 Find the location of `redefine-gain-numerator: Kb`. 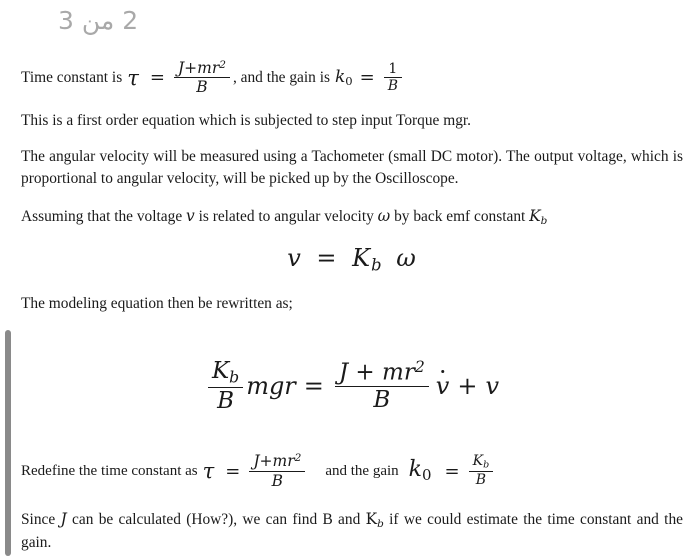

redefine-gain-numerator: Kb is located at coordinates (481, 461).